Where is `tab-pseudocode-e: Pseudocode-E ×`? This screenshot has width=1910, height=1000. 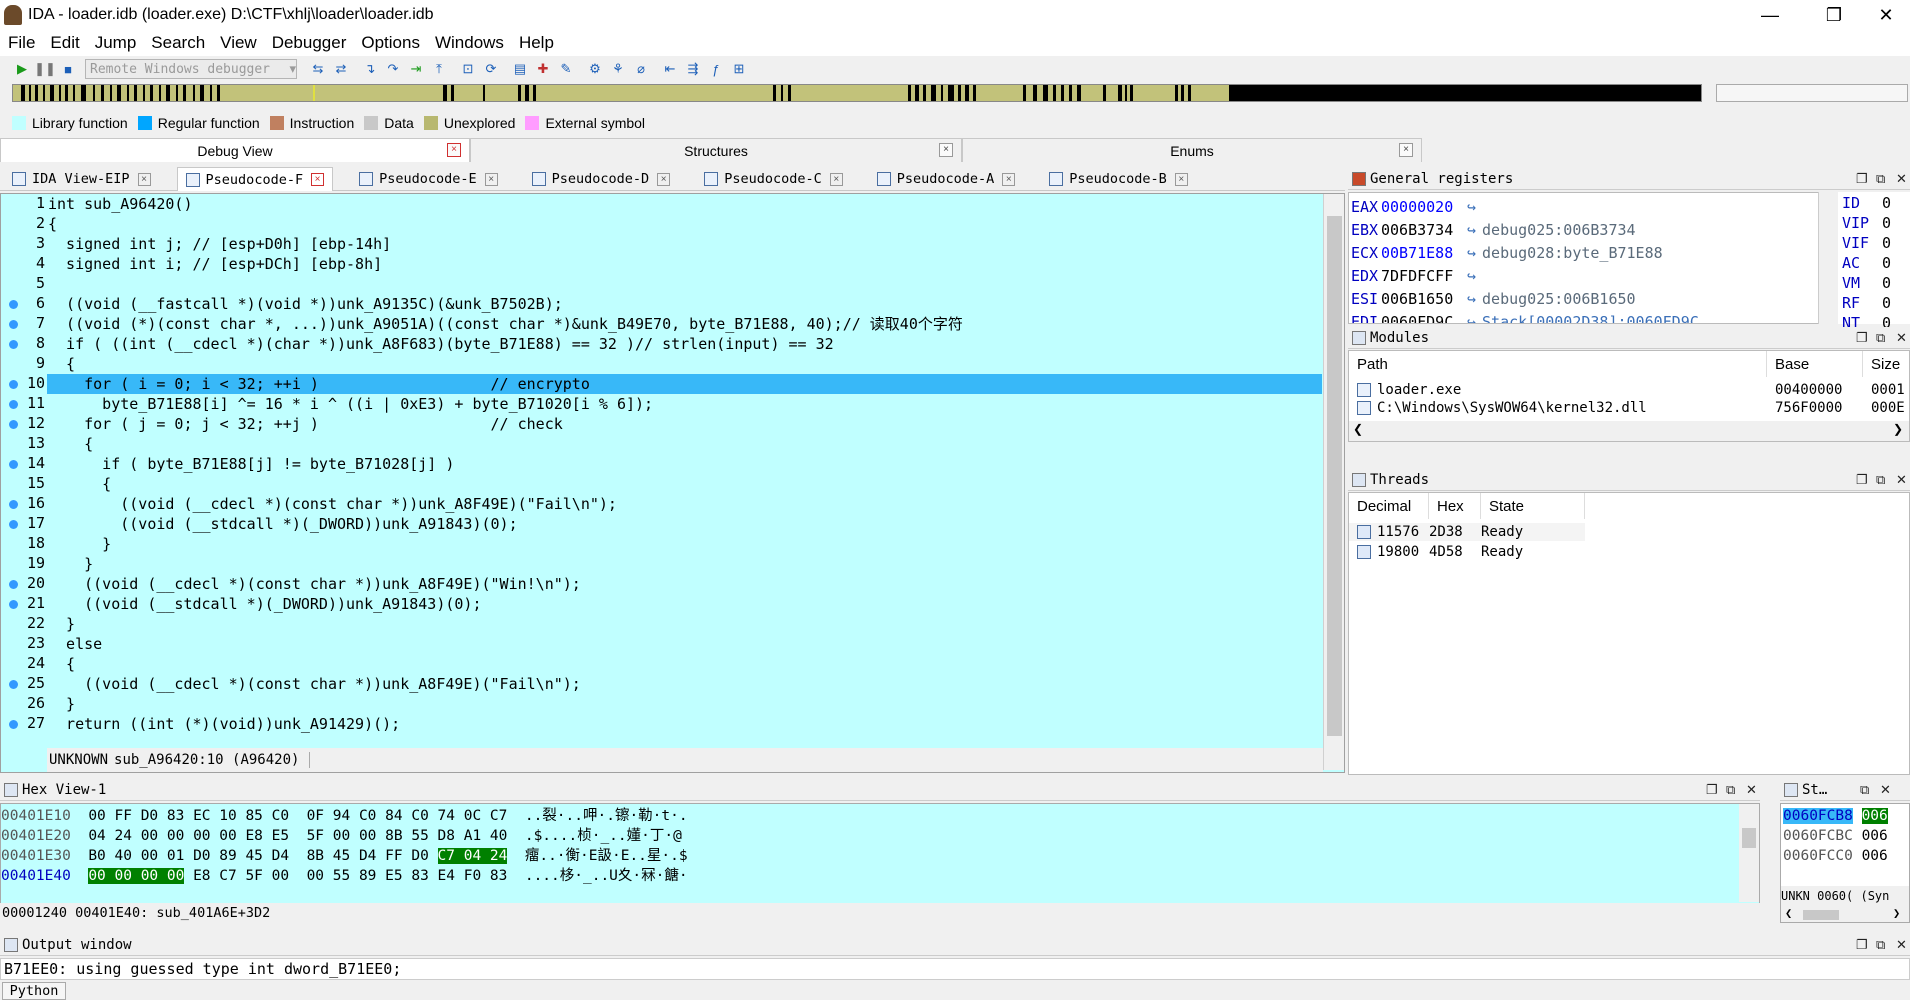 tab-pseudocode-e: Pseudocode-E × is located at coordinates (428, 179).